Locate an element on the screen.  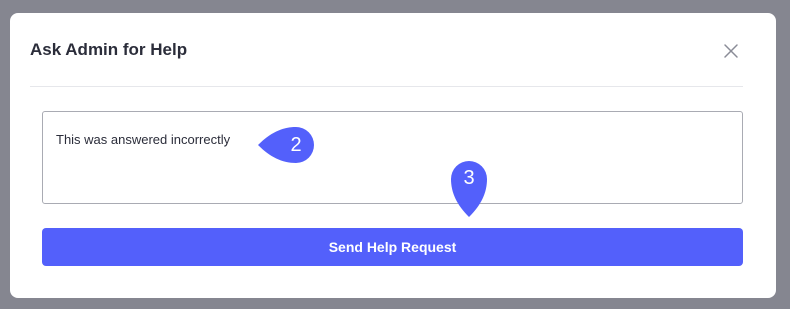
annotation-marker-3: 3 is located at coordinates (469, 187).